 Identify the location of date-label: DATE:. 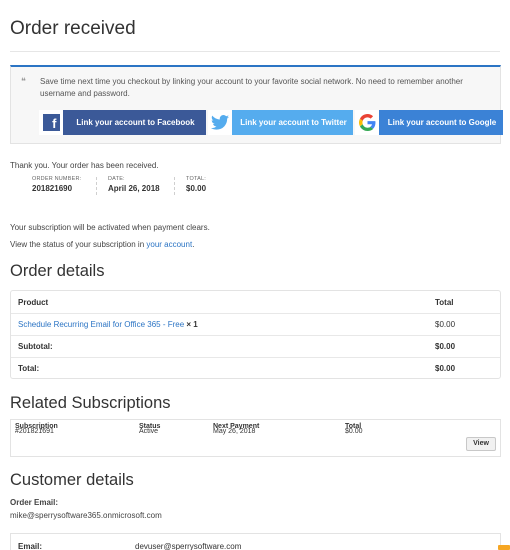
(116, 179).